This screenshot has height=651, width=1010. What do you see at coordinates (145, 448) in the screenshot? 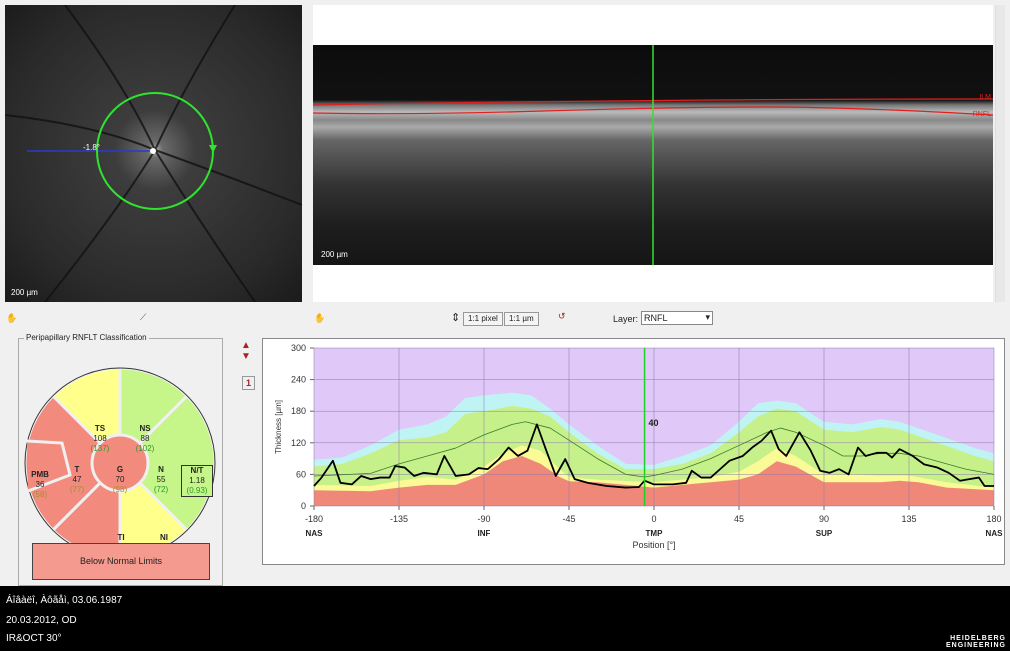
I see `sector-normal: (102)` at bounding box center [145, 448].